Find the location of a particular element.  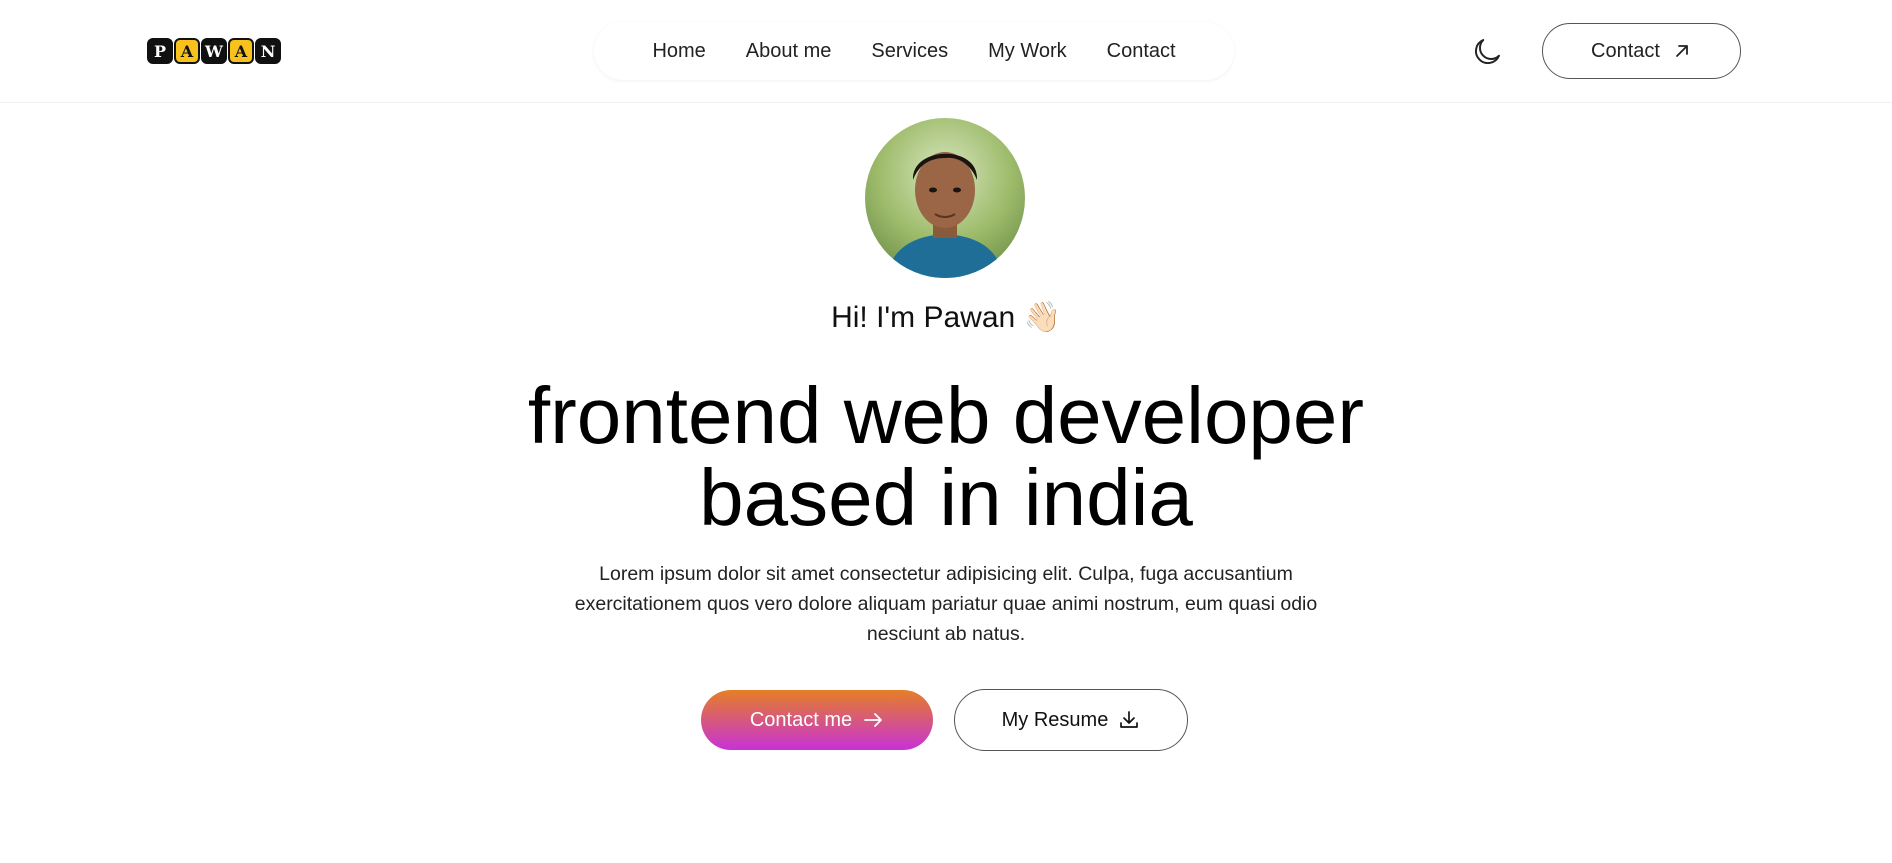

nav-services: Services is located at coordinates (909, 51).